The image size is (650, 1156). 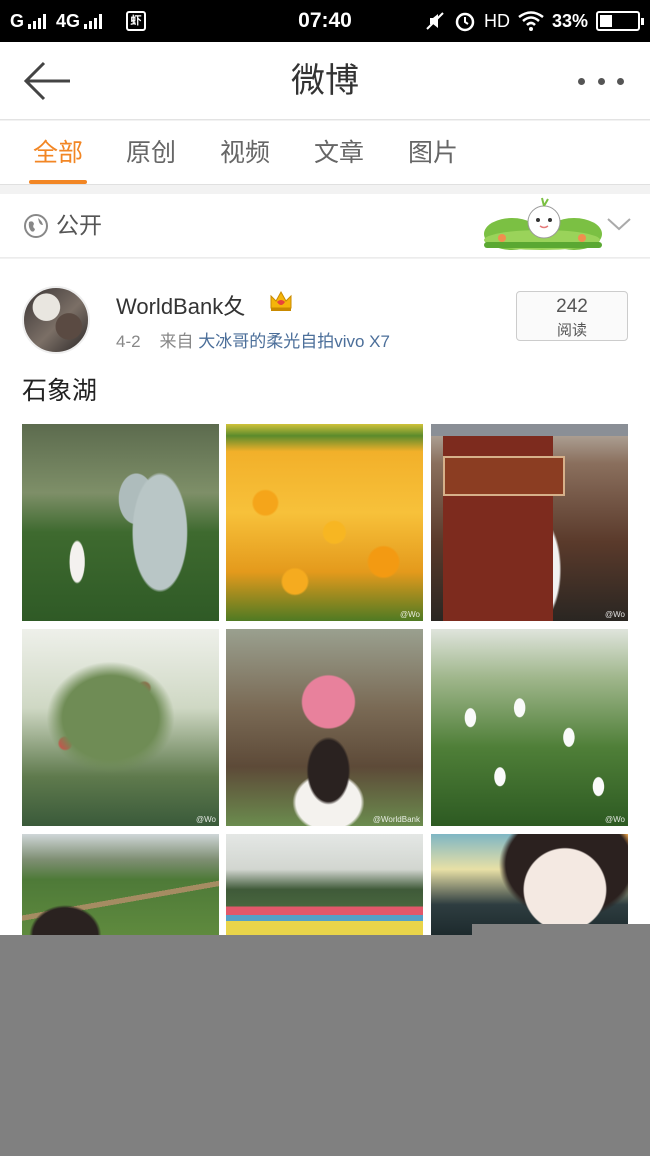 What do you see at coordinates (325, 21) in the screenshot?
I see `status-bar: G 4G 虾 07:40 HD 33%` at bounding box center [325, 21].